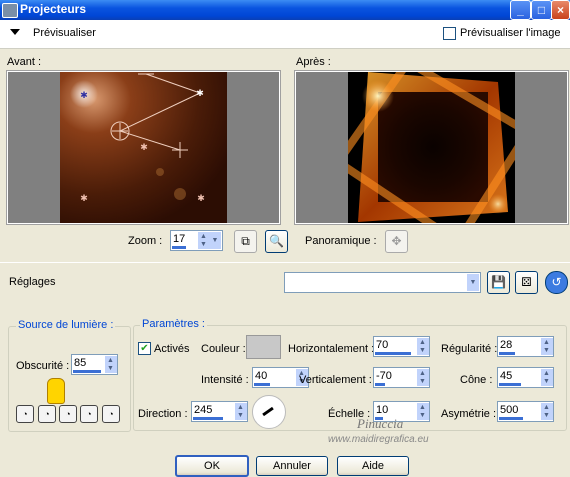  What do you see at coordinates (53, 9) in the screenshot?
I see `window-title: Projecteurs` at bounding box center [53, 9].